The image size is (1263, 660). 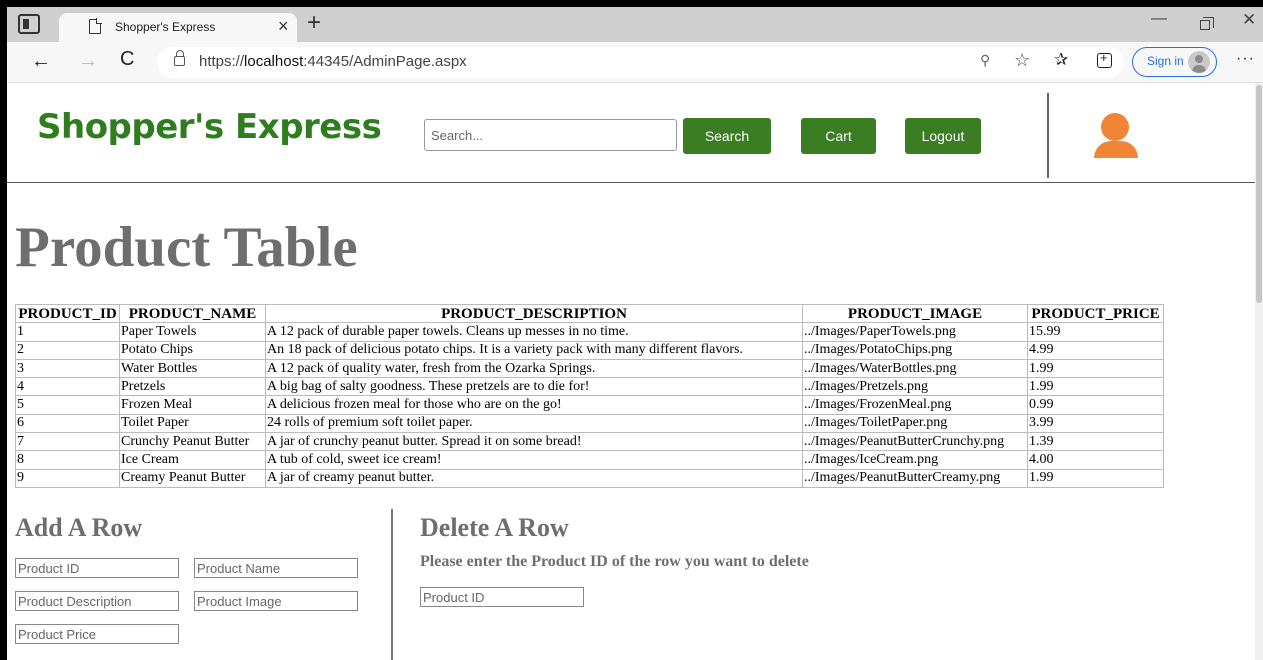 I want to click on table-cell: ../Images/PotatoChips.png, so click(x=915, y=350).